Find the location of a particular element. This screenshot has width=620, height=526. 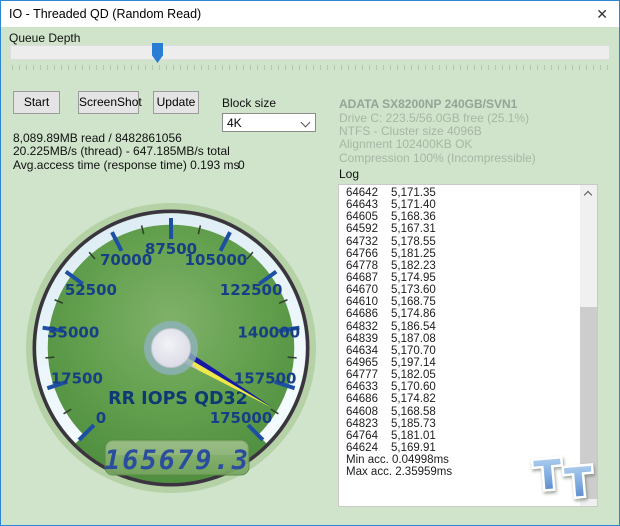

log-row: 64686 5,174.82 is located at coordinates (391, 399).